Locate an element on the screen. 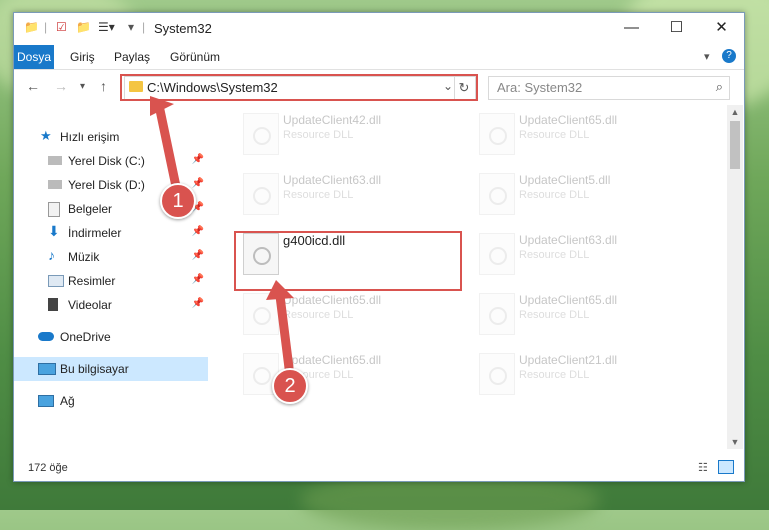 The width and height of the screenshot is (769, 530). documents-icon is located at coordinates (54, 209).